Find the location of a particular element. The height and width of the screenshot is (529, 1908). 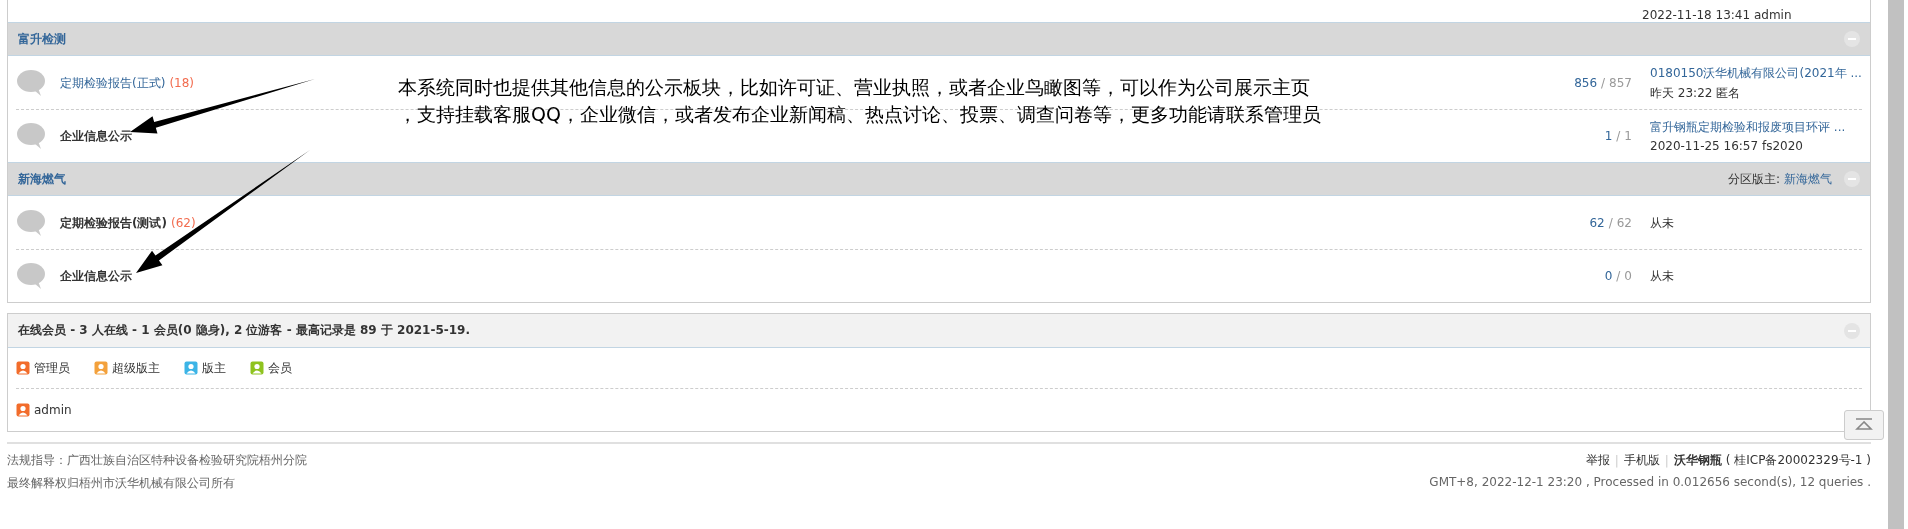

footer-link: 举报 is located at coordinates (1597, 460).